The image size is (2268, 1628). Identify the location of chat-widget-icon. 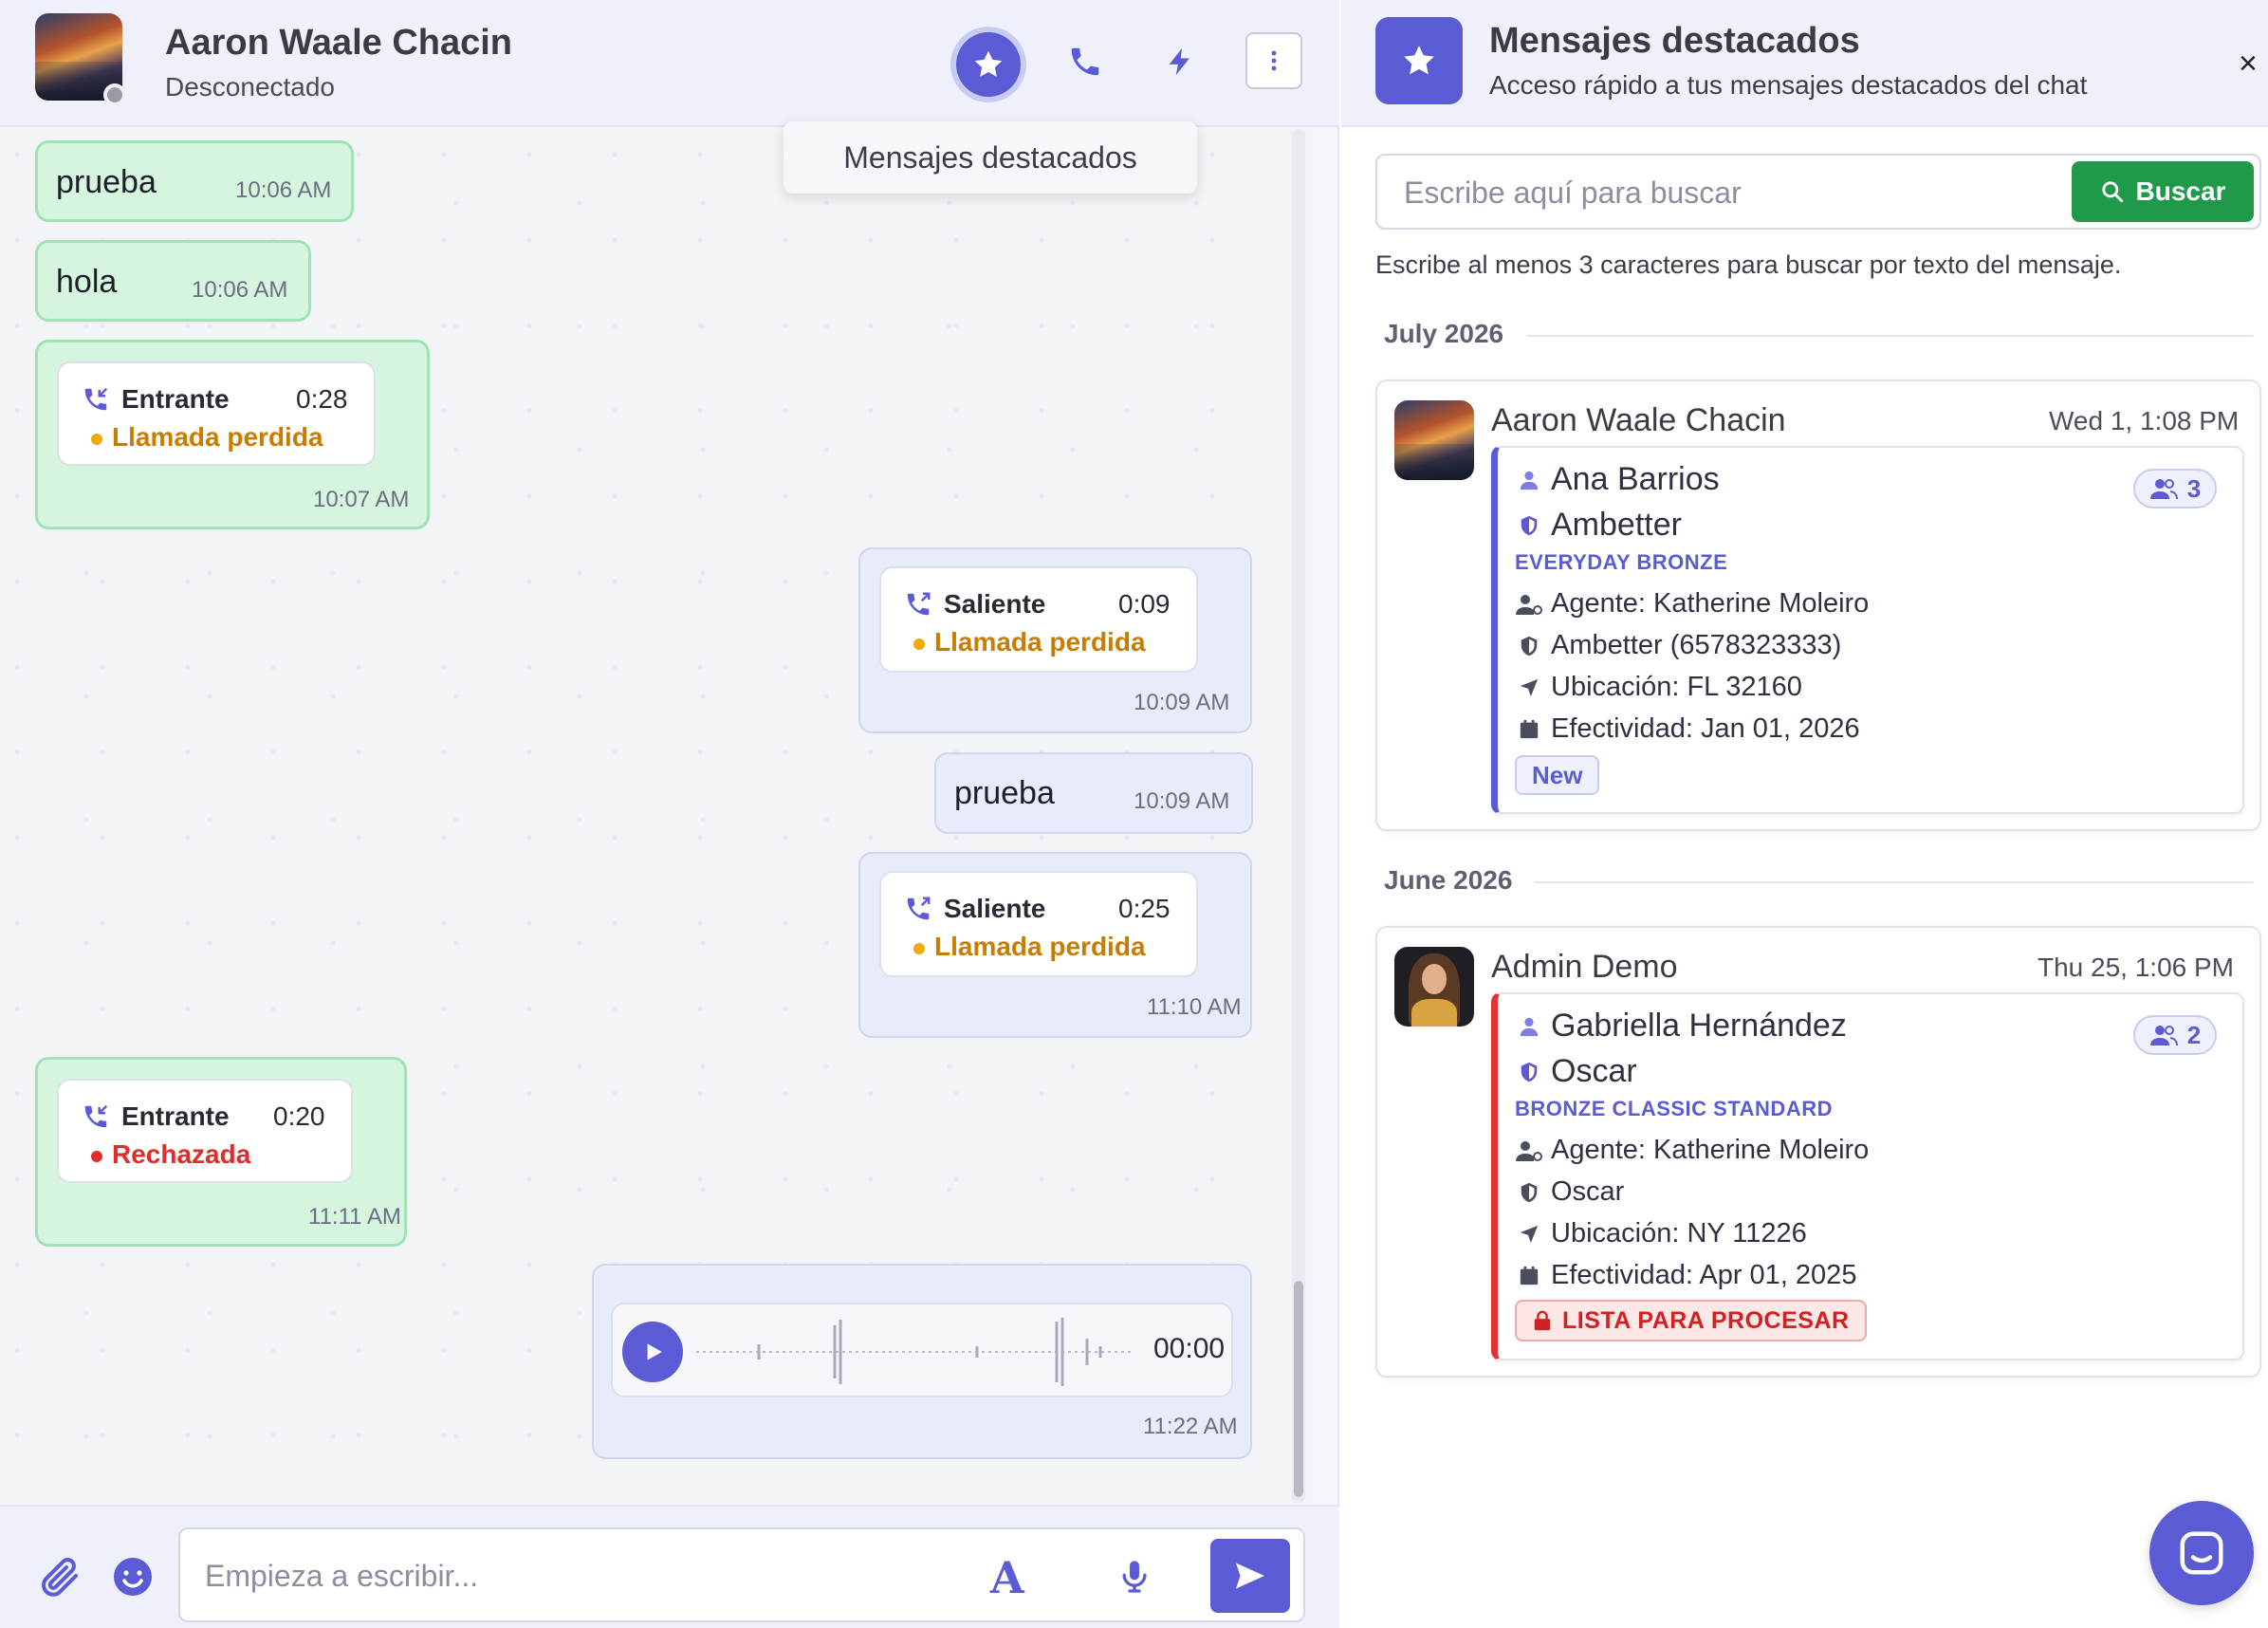
(2201, 1553).